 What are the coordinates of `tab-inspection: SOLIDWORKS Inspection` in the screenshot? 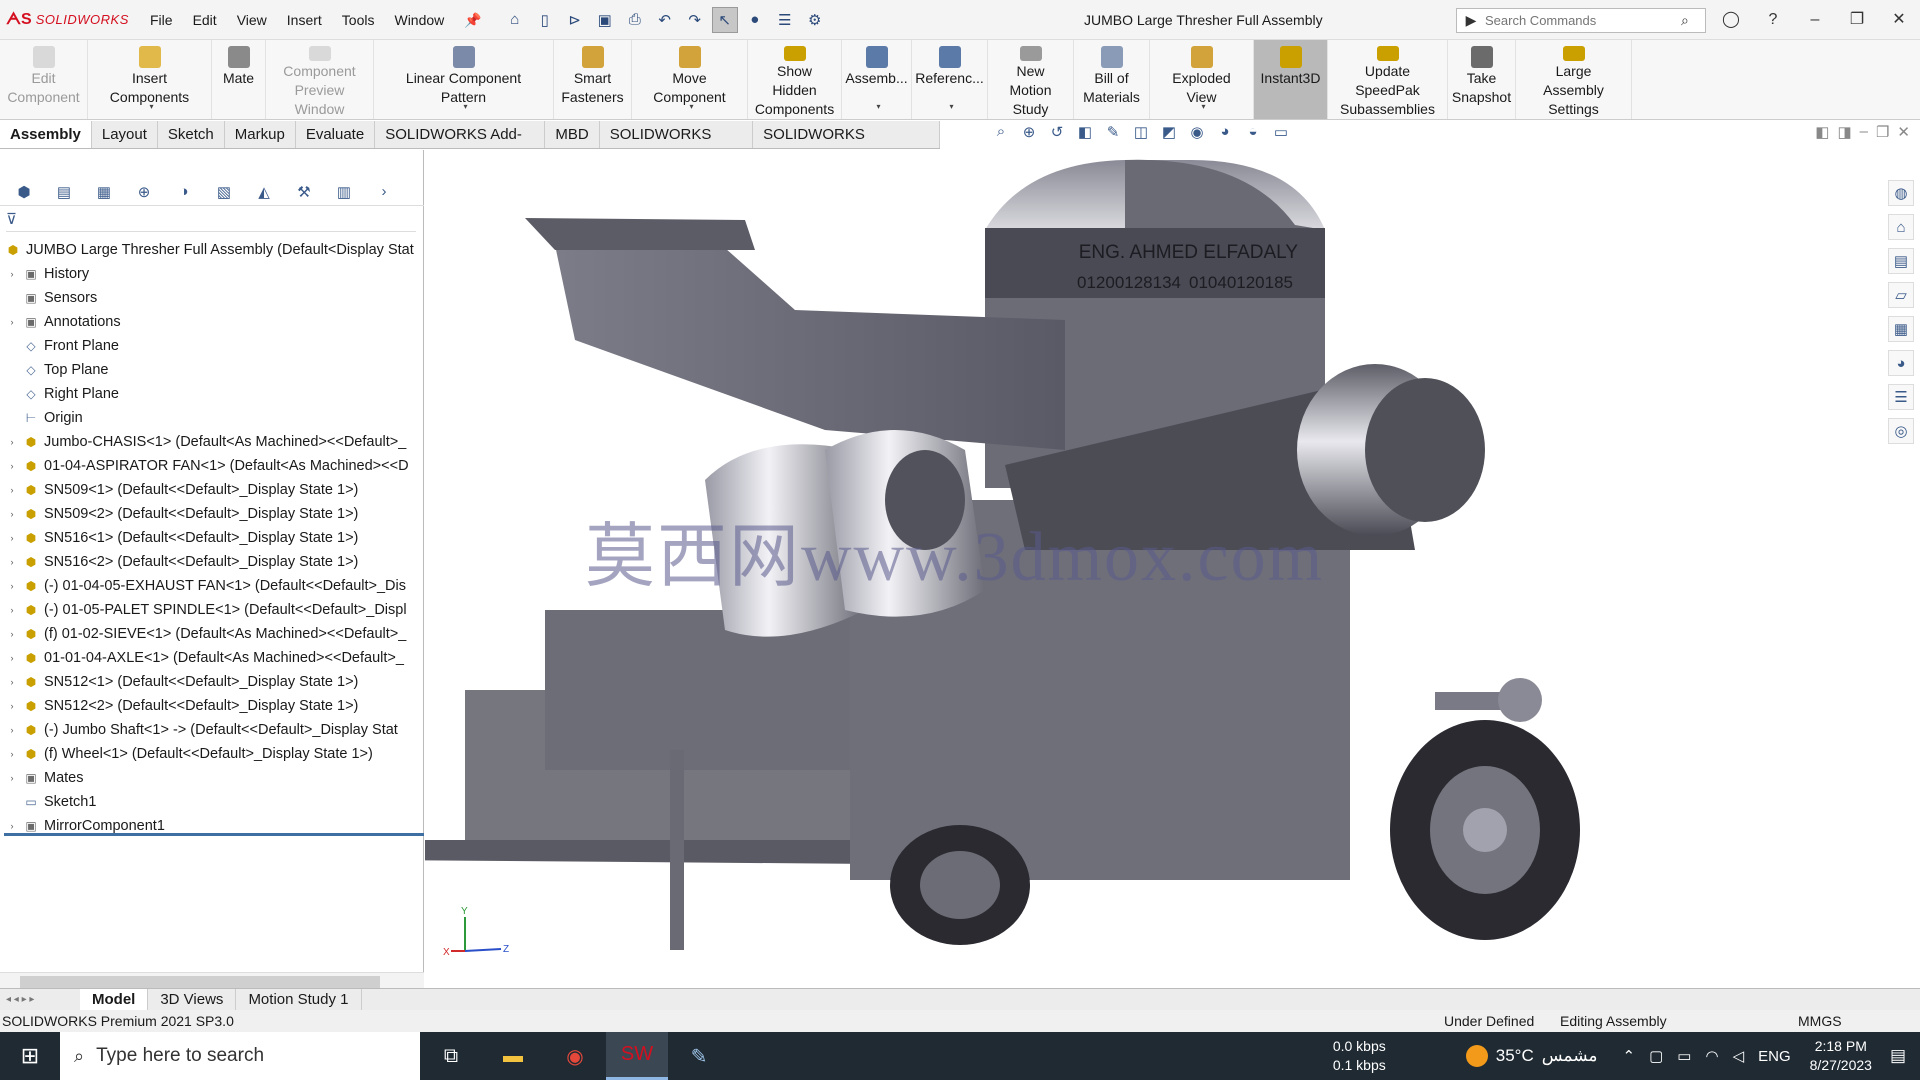 It's located at (846, 145).